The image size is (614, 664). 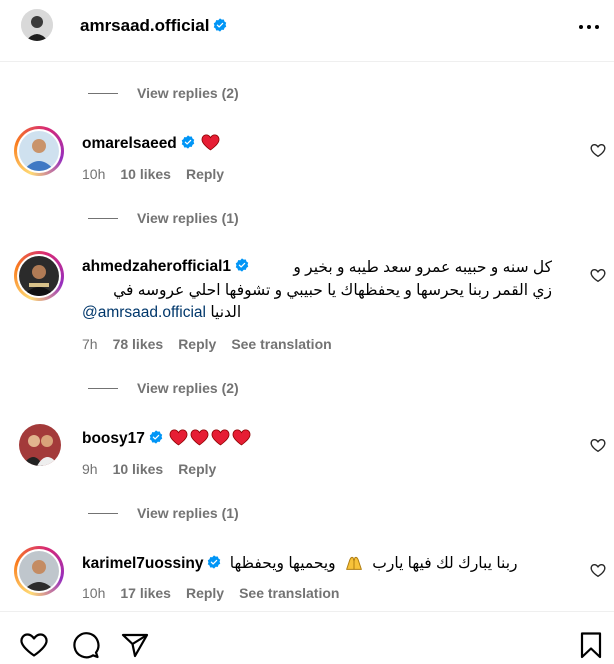 I want to click on author-username-text: amrsaad.official, so click(x=144, y=25).